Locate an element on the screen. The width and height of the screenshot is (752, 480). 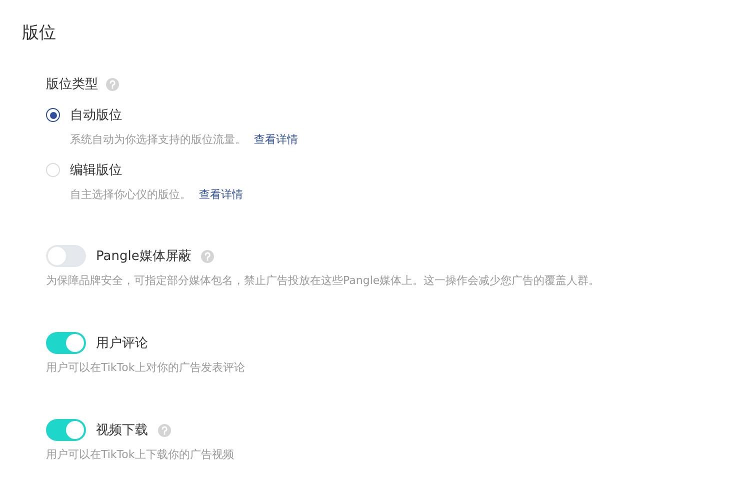
option-description: 自主选择你心仪的版位。 is located at coordinates (130, 195).